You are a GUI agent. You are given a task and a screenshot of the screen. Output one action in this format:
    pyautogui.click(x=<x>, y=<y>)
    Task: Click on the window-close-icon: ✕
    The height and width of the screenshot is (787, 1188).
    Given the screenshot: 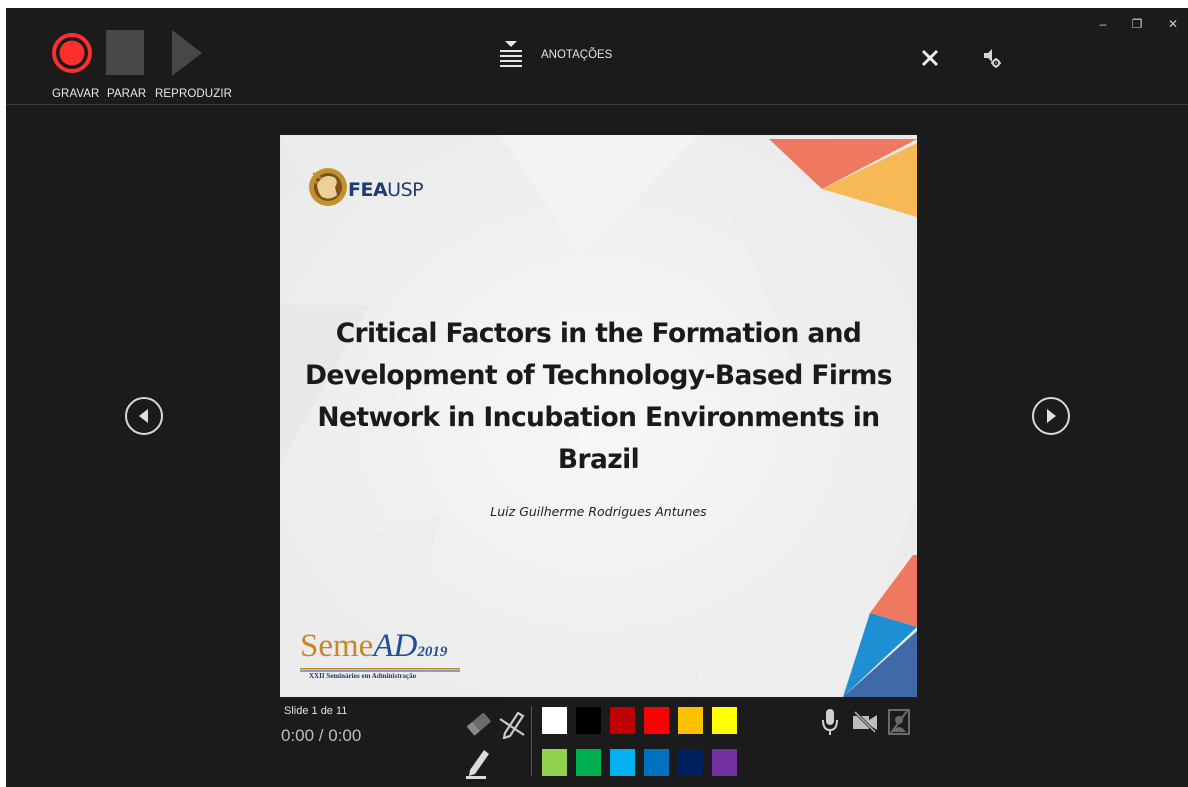 What is the action you would take?
    pyautogui.click(x=1173, y=24)
    